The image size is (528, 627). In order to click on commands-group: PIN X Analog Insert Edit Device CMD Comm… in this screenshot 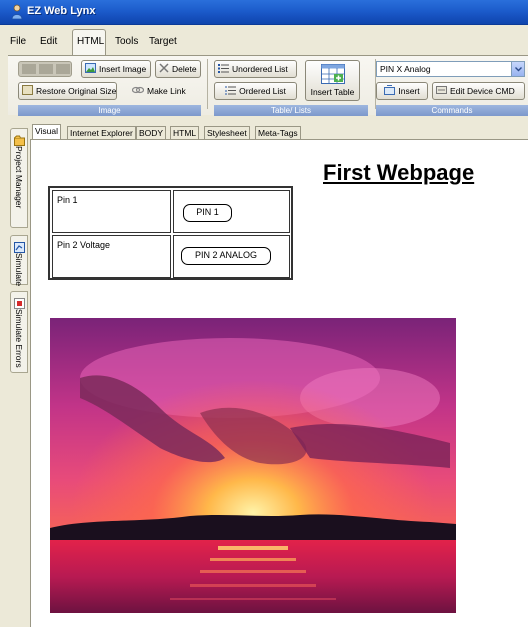, I will do `click(452, 86)`.